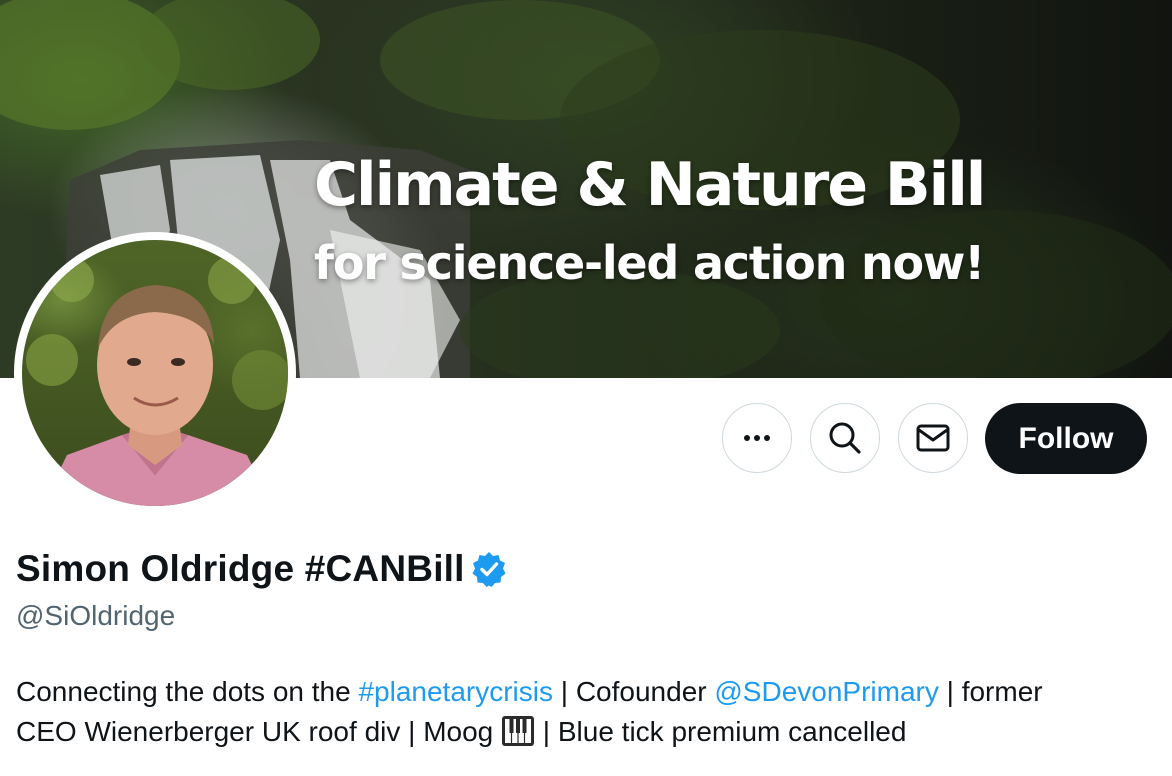  I want to click on banner-subtitle: for science-led action now!, so click(649, 263).